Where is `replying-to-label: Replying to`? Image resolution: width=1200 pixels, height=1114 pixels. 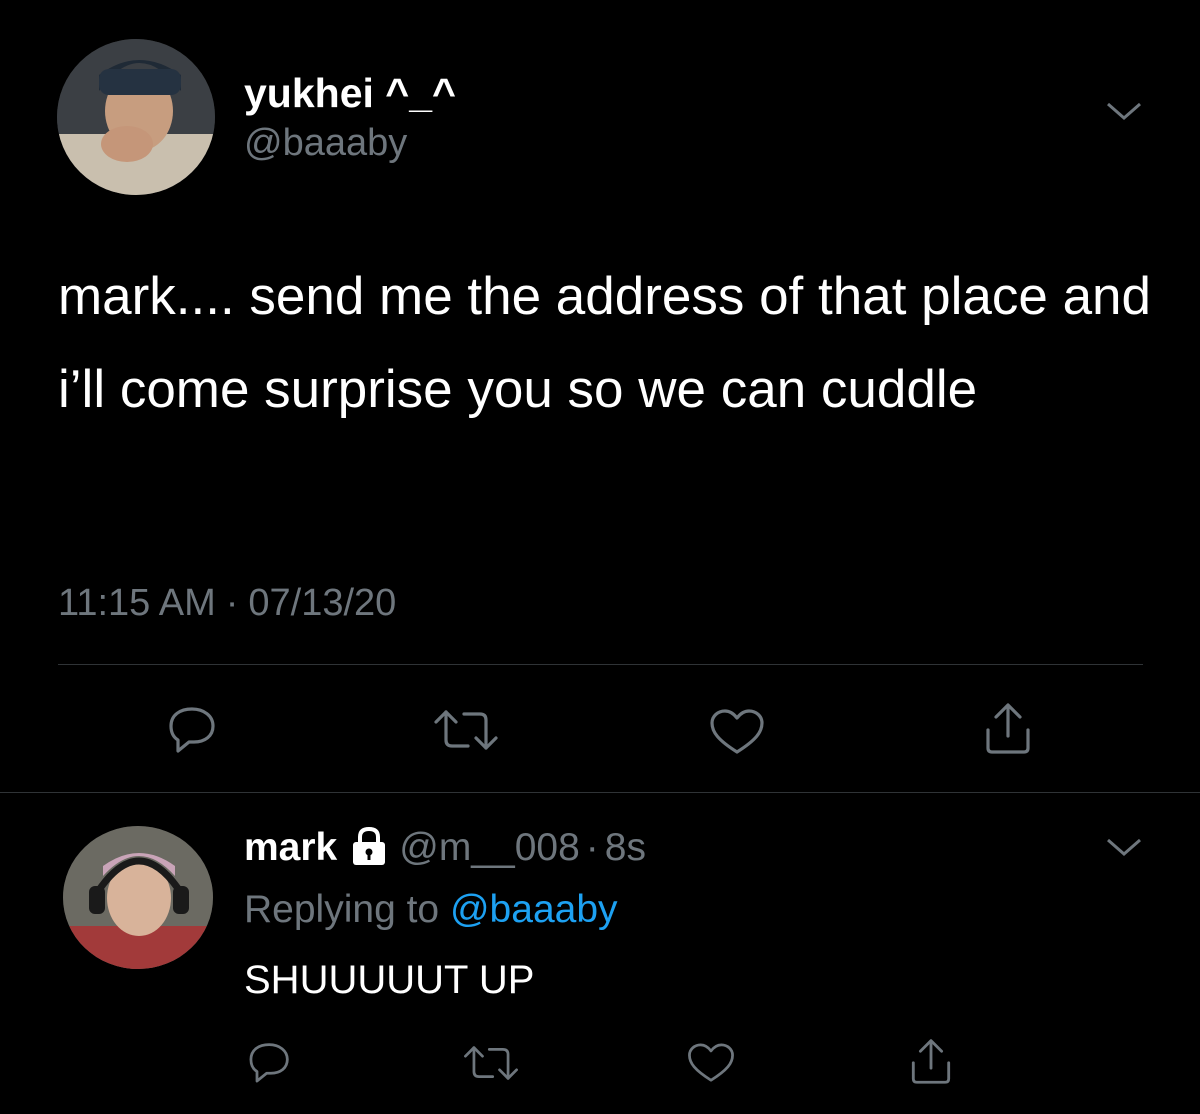 replying-to-label: Replying to is located at coordinates (342, 909).